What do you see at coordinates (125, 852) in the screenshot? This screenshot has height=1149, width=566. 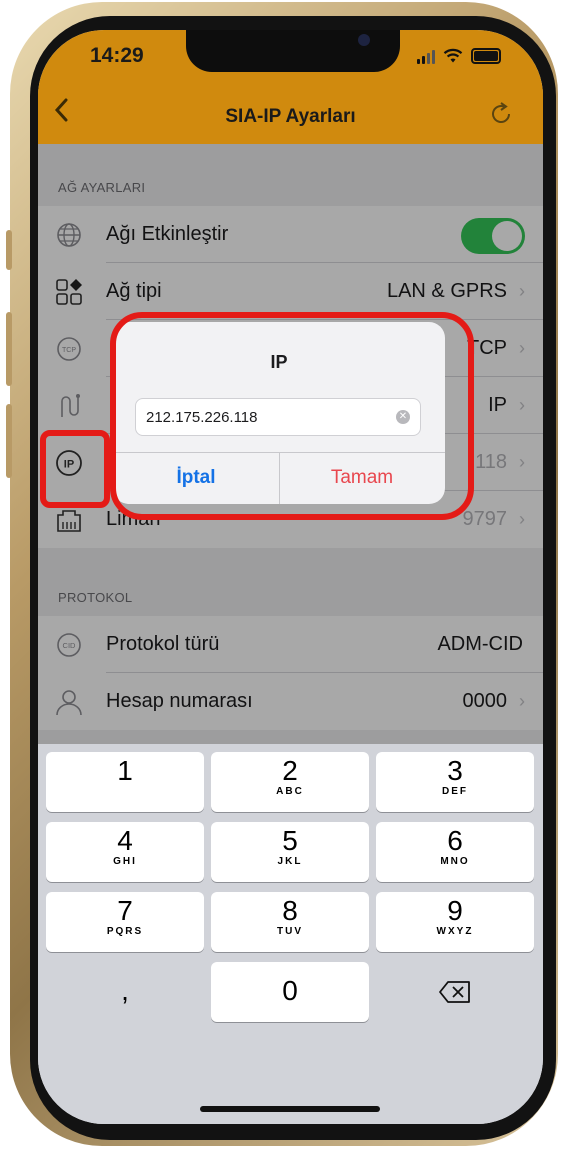 I see `key-4: 4 GHI` at bounding box center [125, 852].